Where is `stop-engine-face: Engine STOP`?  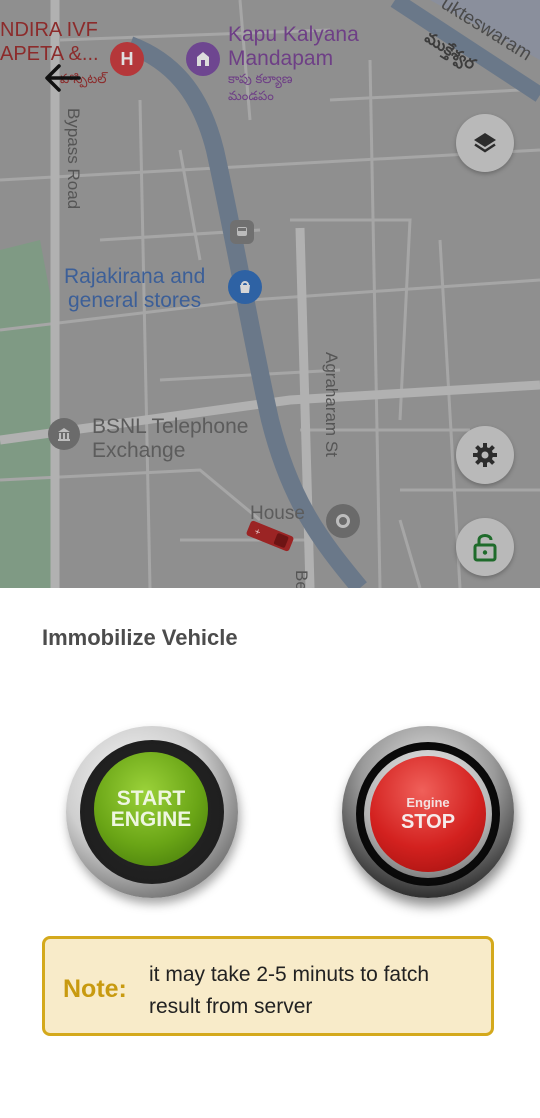
stop-engine-face: Engine STOP is located at coordinates (428, 814).